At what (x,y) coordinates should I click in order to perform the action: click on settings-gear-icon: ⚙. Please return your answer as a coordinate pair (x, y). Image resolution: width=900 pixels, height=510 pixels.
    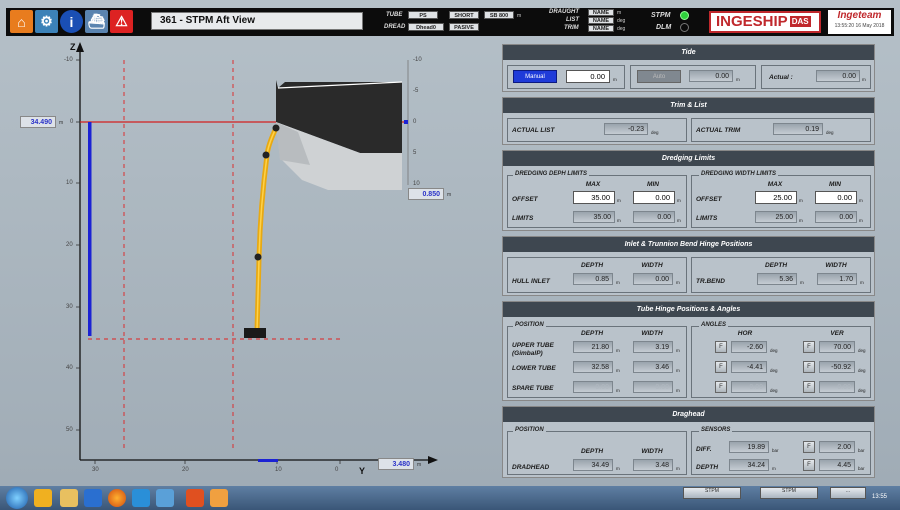
    Looking at the image, I should click on (46, 21).